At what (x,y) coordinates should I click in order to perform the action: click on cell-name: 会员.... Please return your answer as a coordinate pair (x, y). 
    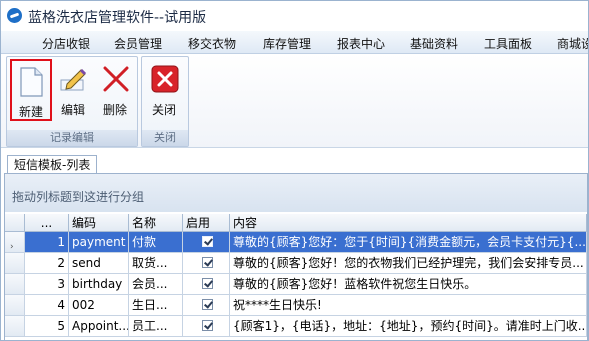
    Looking at the image, I should click on (156, 284).